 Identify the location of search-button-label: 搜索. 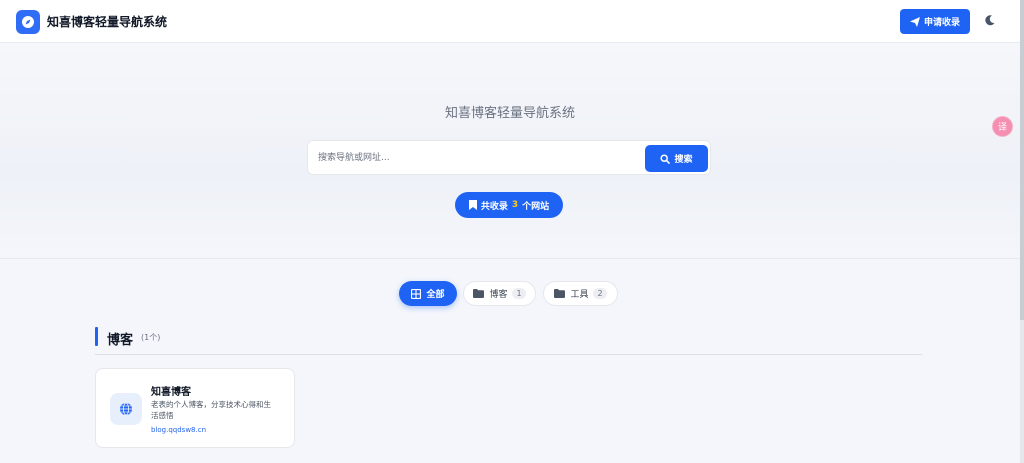
(683, 160).